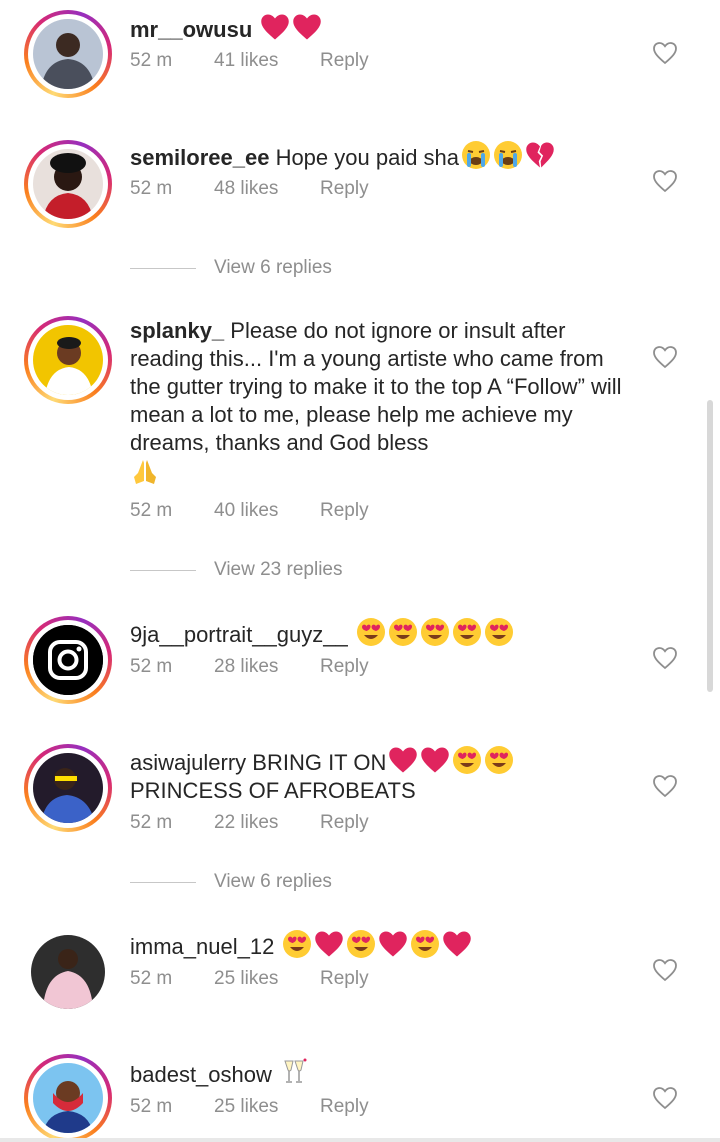 Image resolution: width=720 pixels, height=1142 pixels. What do you see at coordinates (273, 790) in the screenshot?
I see `comment-text-line2: PRINCESS OF AFROBEATS` at bounding box center [273, 790].